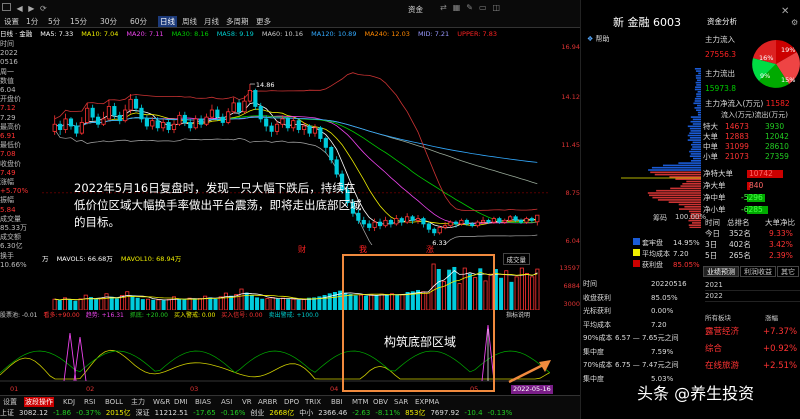 This screenshot has width=800, height=419. What do you see at coordinates (226, 402) in the screenshot?
I see `indicator-tab-9: ASI` at bounding box center [226, 402].